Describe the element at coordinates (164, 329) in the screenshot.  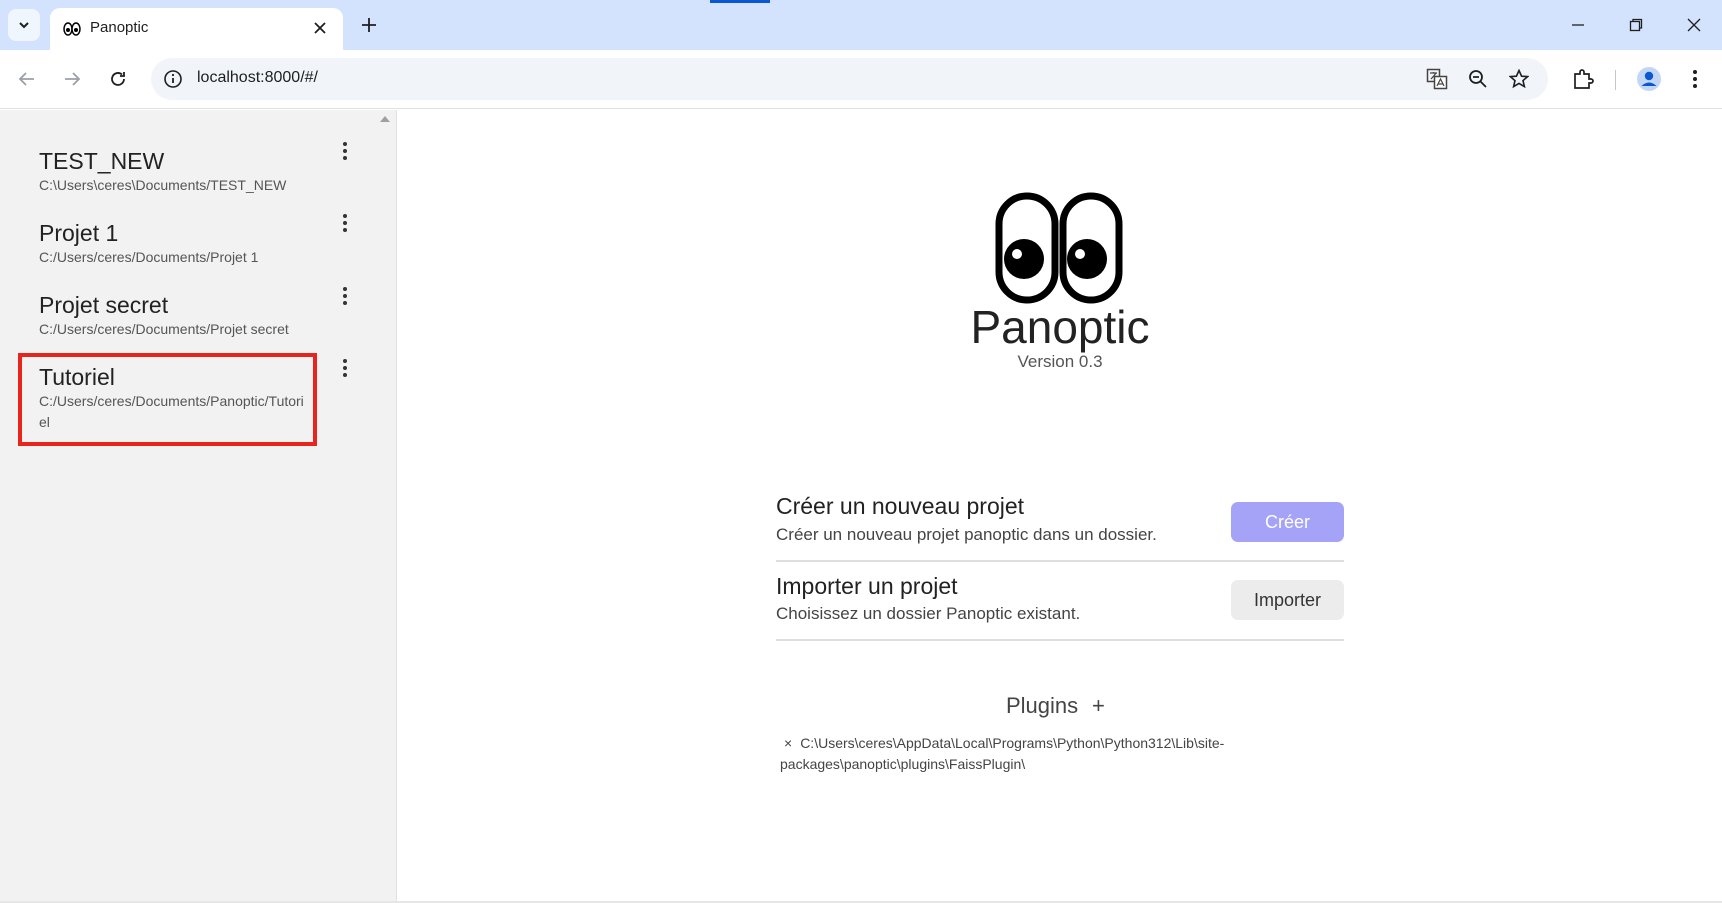
I see `project-path: C:/Users/ceres/Documents/Projet secret` at that location.